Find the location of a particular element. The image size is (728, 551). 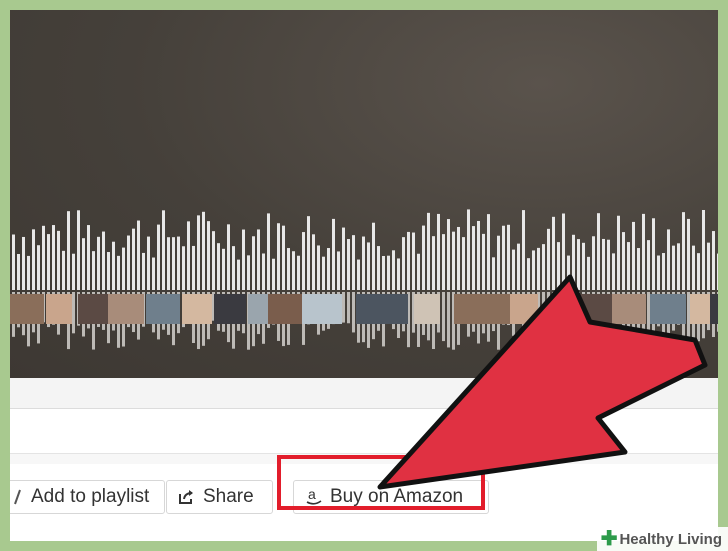

watermark: ✚ Healthy Living is located at coordinates (662, 539).